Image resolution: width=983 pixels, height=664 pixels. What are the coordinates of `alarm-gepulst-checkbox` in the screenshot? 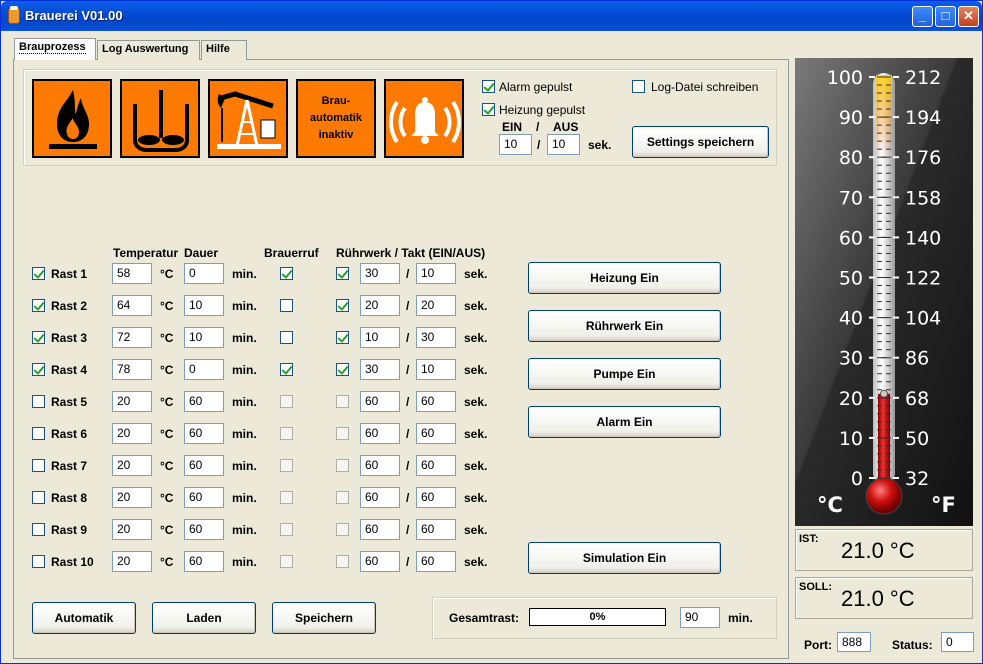 It's located at (488, 86).